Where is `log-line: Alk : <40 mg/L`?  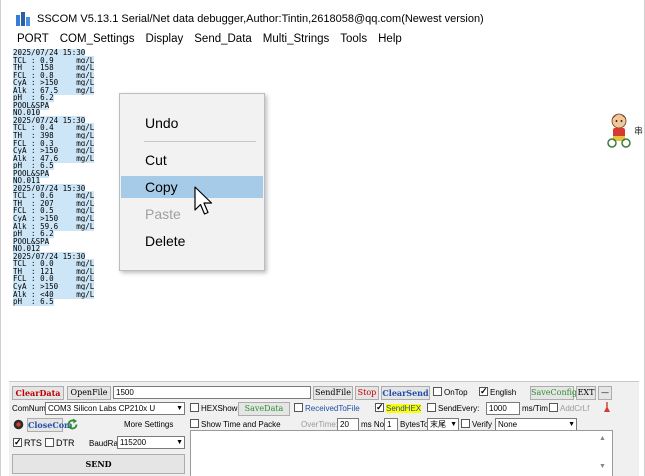 log-line: Alk : <40 mg/L is located at coordinates (326, 294).